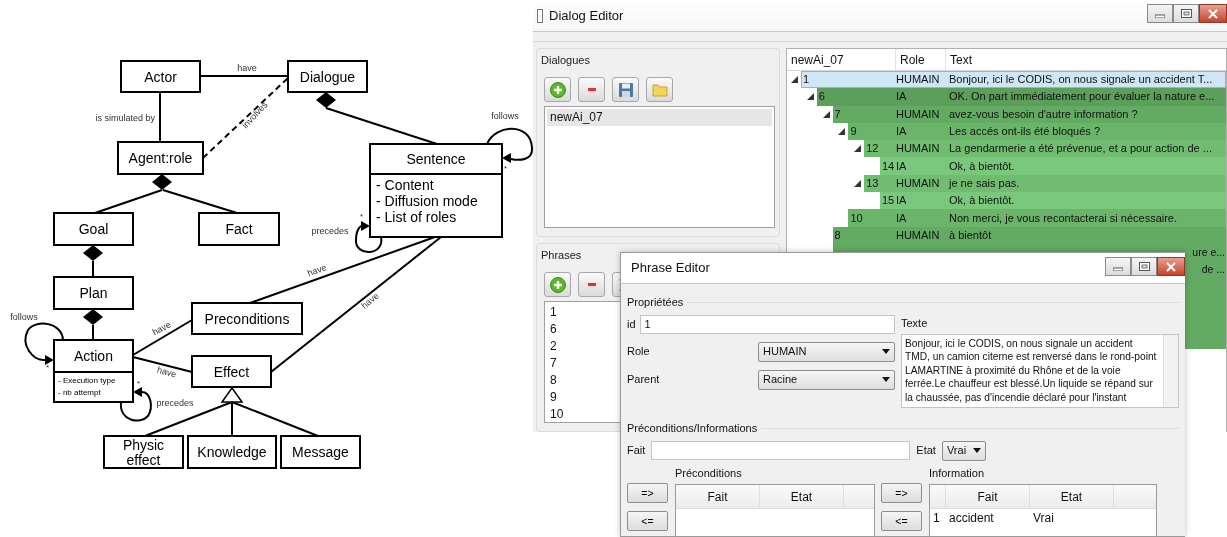  What do you see at coordinates (125, 118) in the screenshot?
I see `edge-label: is simulated by` at bounding box center [125, 118].